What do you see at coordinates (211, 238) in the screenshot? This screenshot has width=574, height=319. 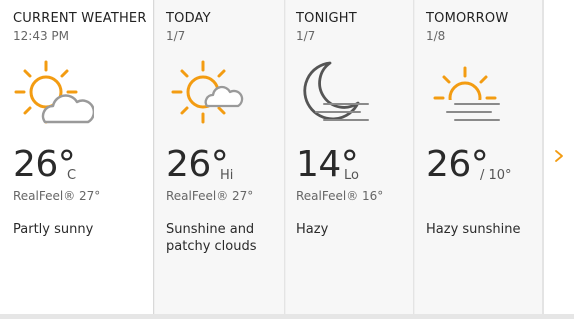 I see `weather-phrase: Sunshine and patchy clouds` at bounding box center [211, 238].